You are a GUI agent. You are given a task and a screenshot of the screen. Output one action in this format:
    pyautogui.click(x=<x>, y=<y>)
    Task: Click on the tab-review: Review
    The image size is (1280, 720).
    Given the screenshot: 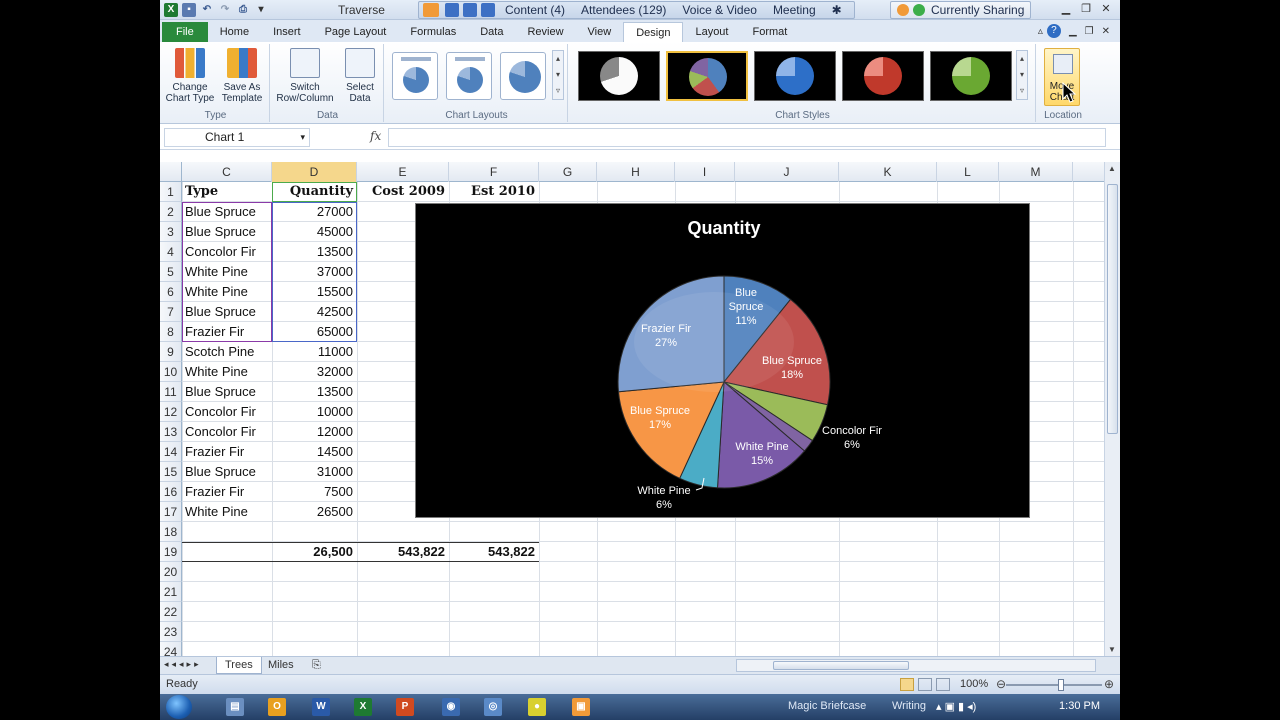 What is the action you would take?
    pyautogui.click(x=545, y=32)
    